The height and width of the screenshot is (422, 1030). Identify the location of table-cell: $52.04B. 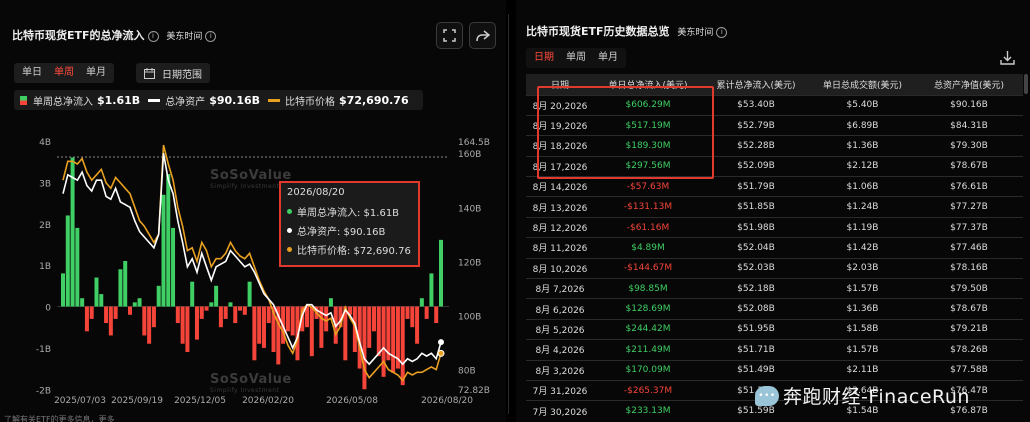
(756, 248).